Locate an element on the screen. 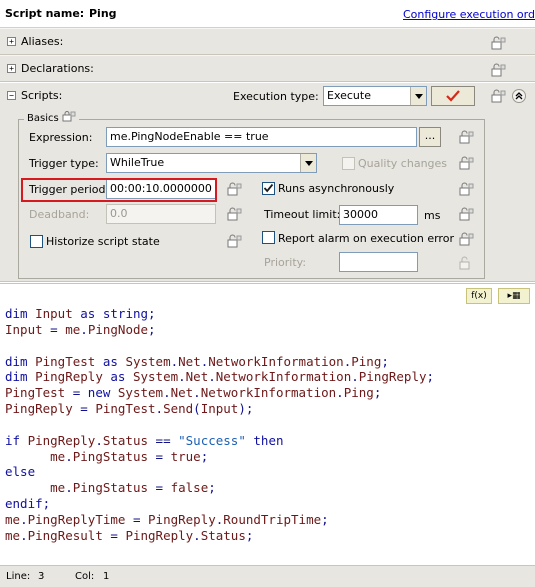 Image resolution: width=535 pixels, height=587 pixels. trigger-type-label: Trigger type: is located at coordinates (64, 163).